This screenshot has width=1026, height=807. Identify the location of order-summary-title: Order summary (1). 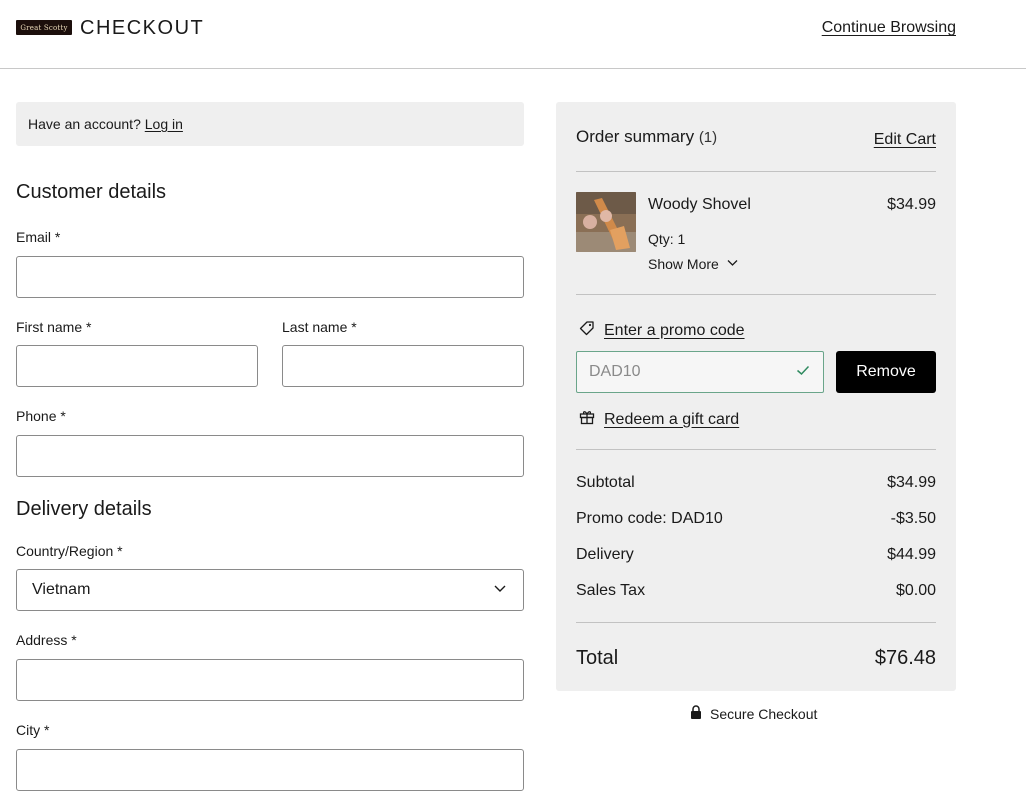
(647, 136).